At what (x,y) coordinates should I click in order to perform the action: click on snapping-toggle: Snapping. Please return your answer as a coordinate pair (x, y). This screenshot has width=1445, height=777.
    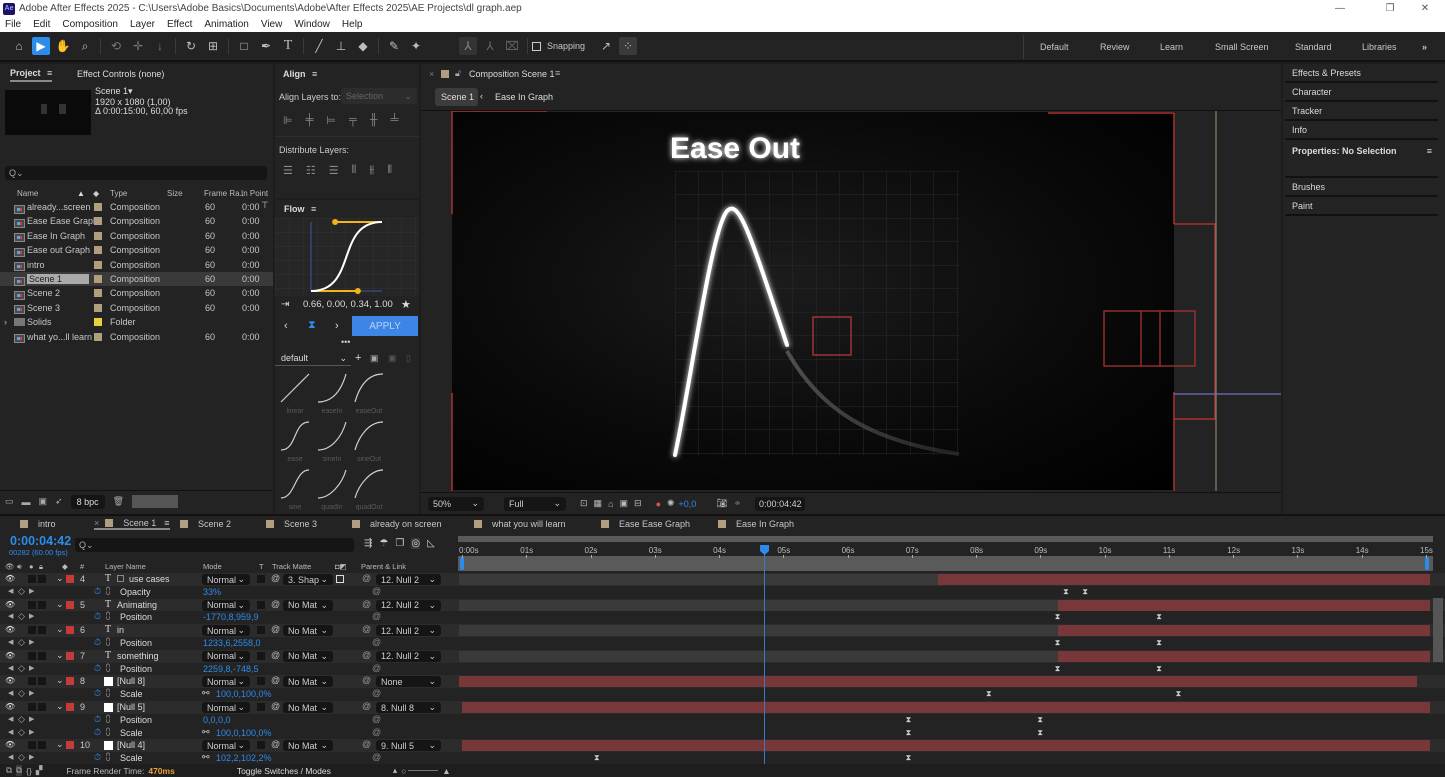
    Looking at the image, I should click on (558, 46).